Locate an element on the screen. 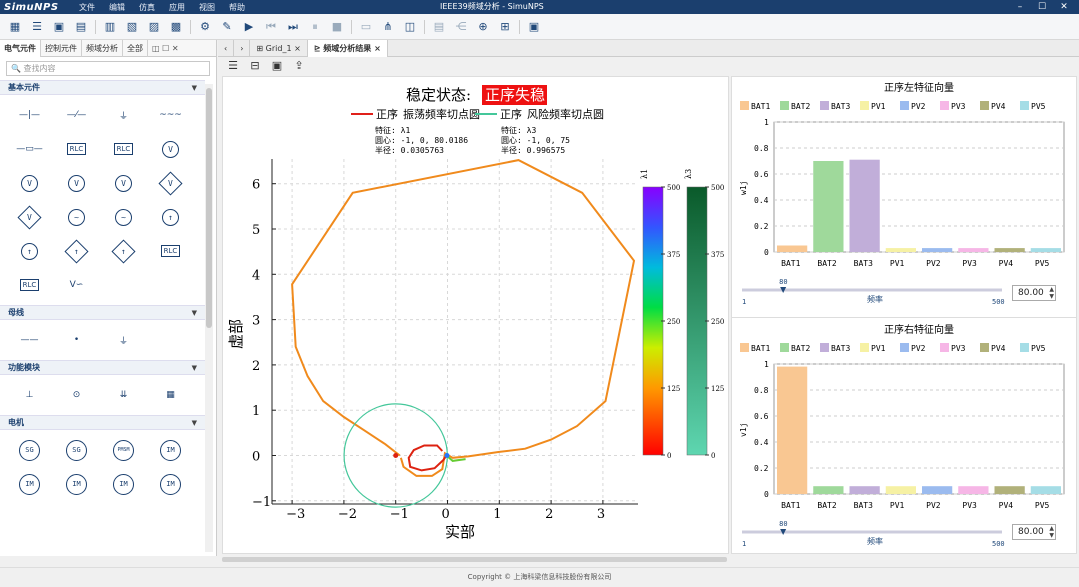  edit-icon: ✎ is located at coordinates (227, 27).